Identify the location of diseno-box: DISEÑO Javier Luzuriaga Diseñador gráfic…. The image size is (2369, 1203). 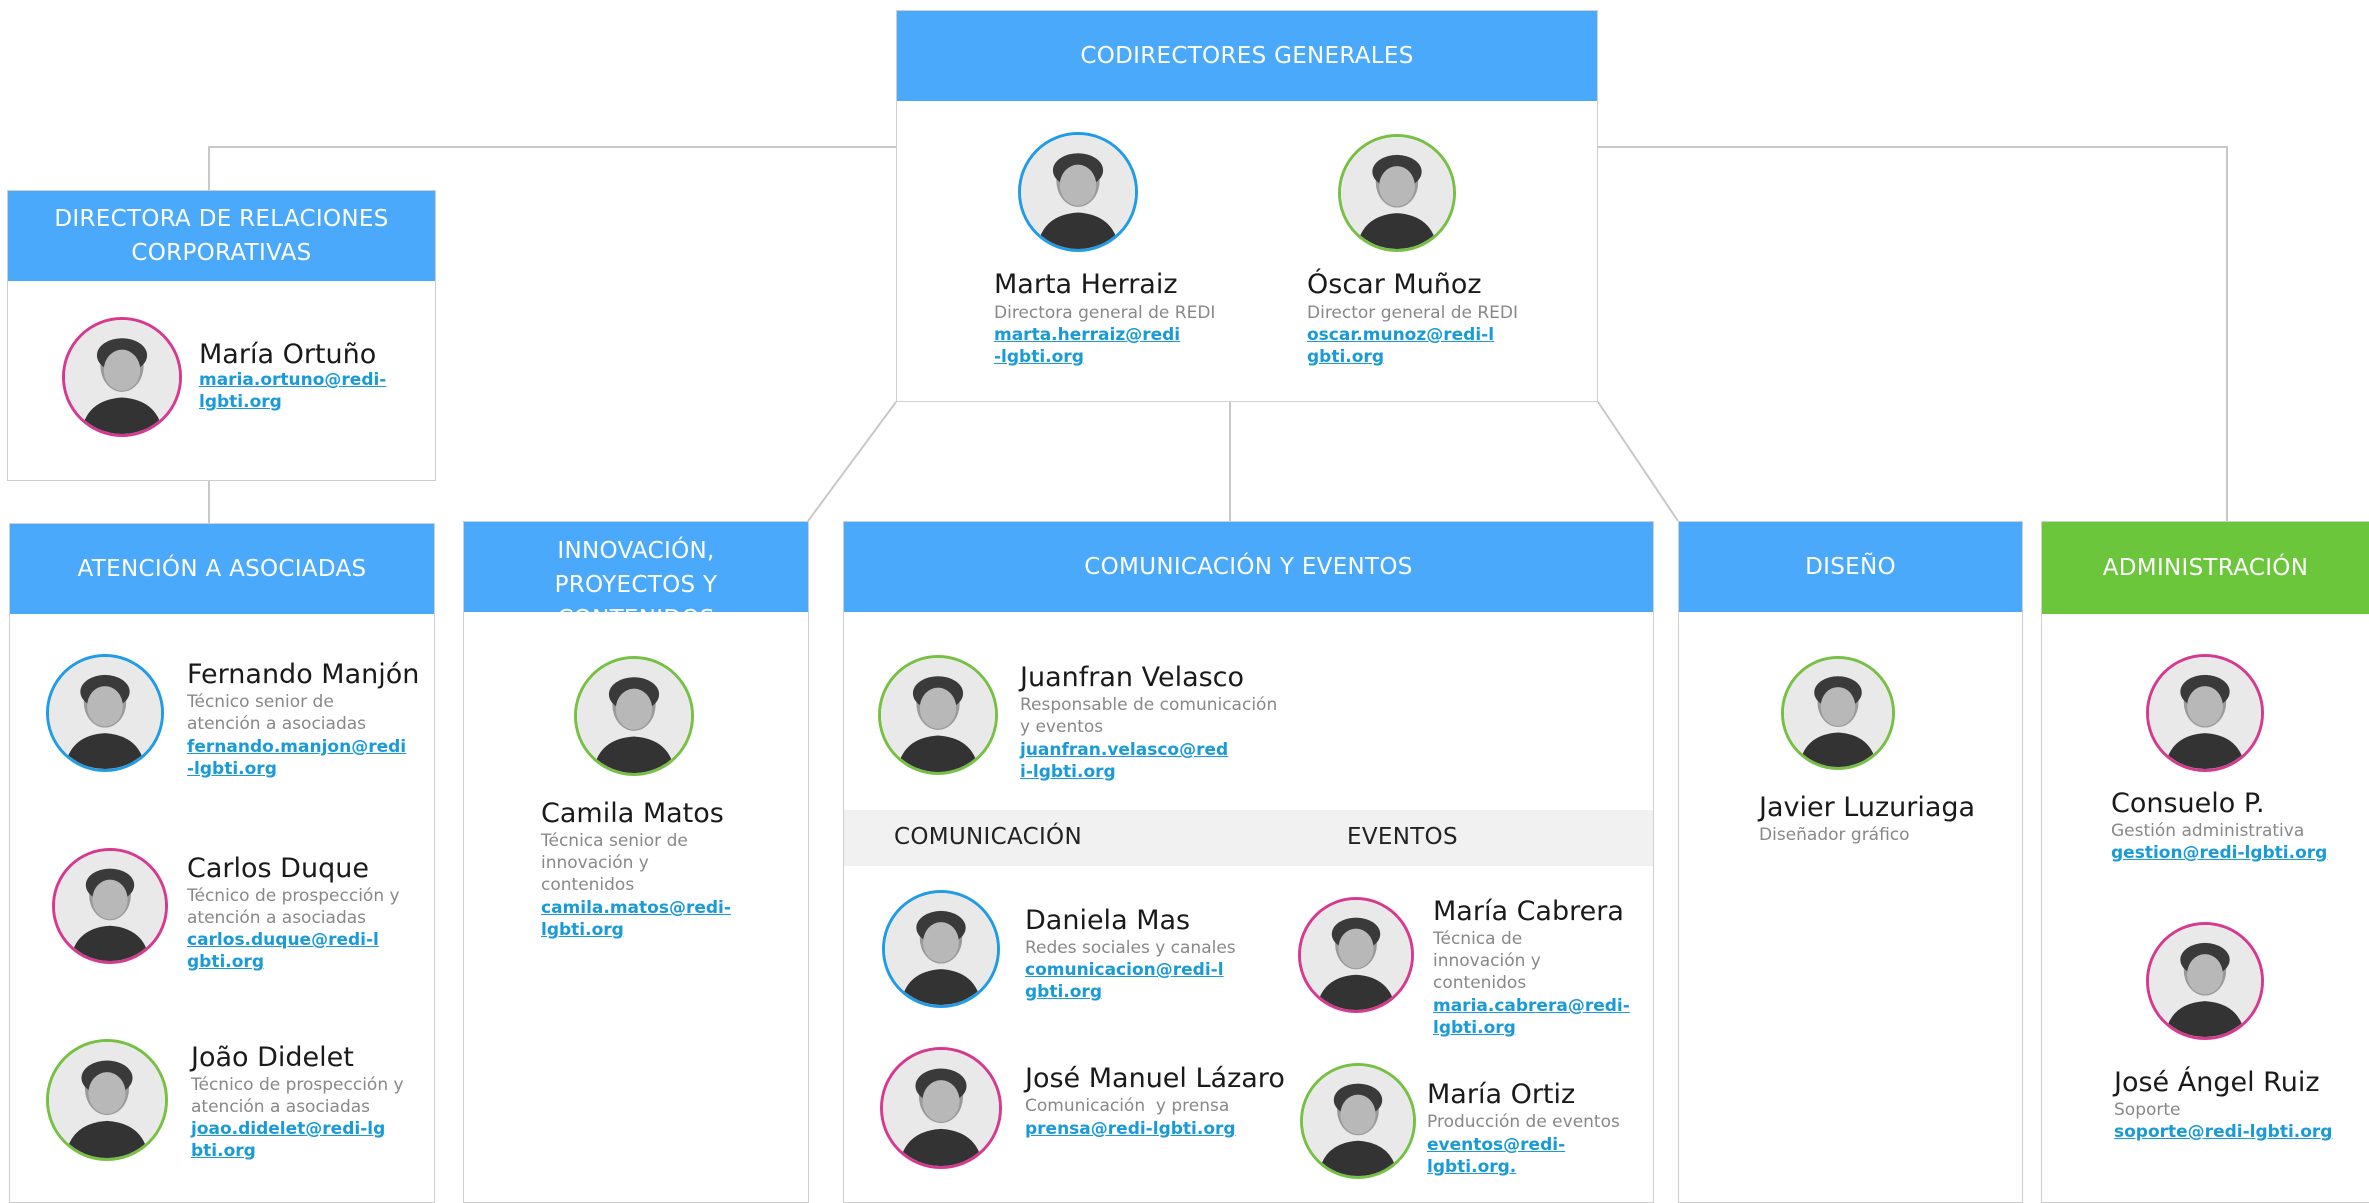
(1850, 862).